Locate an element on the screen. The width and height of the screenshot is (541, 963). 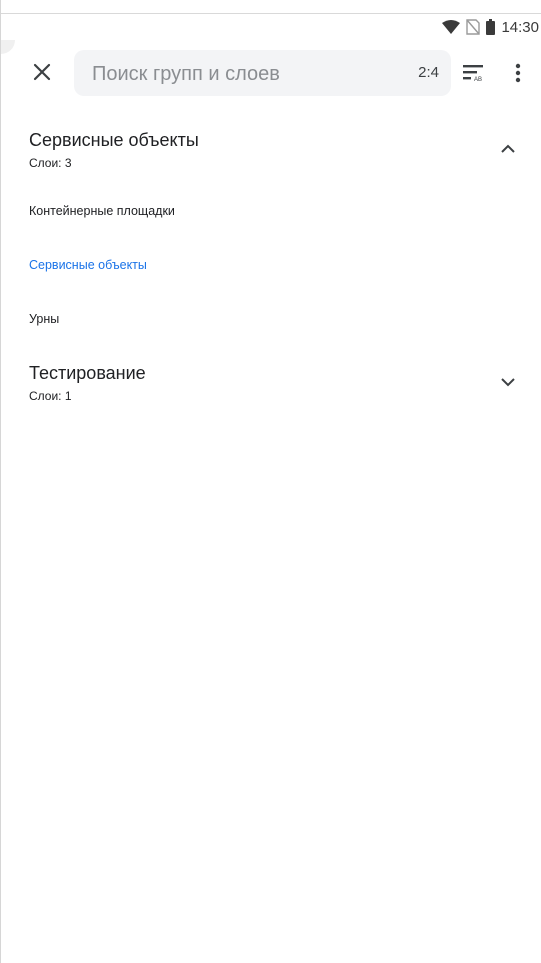
status-bar: 14:30 is located at coordinates (271, 27).